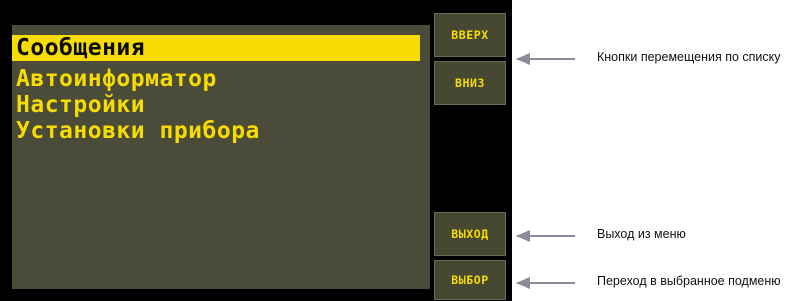  Describe the element at coordinates (545, 59) in the screenshot. I see `navigation-arrow-icon` at that location.